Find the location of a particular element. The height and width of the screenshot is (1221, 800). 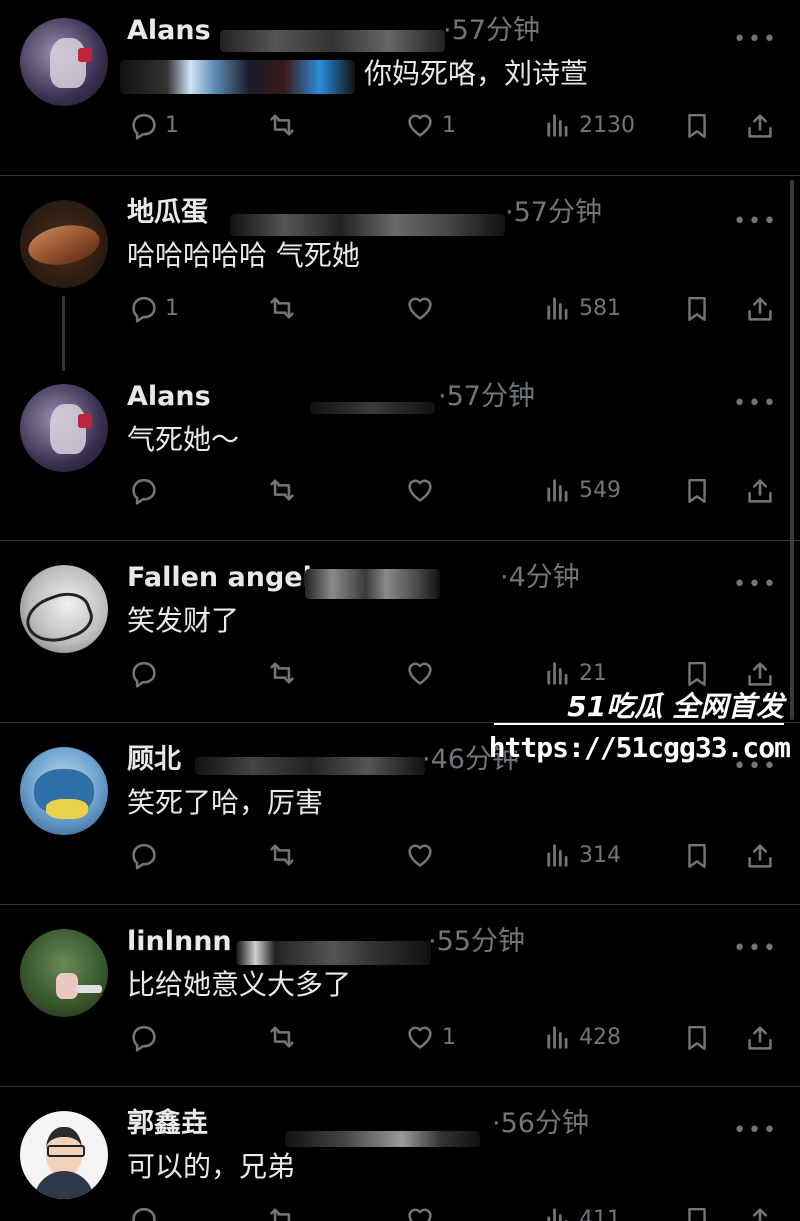

author-name: 郭鑫垚 is located at coordinates (167, 1124).